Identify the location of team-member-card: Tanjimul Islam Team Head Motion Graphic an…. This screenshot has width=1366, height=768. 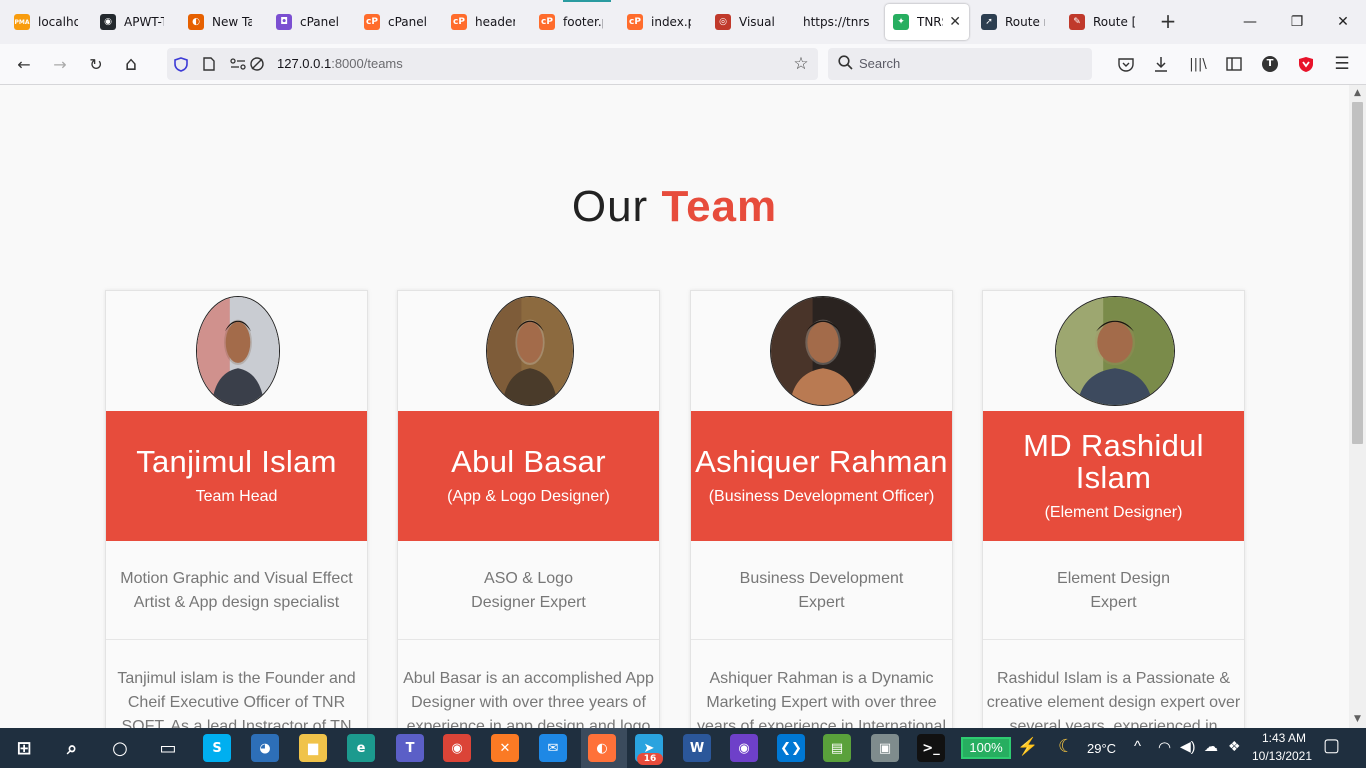
(236, 509).